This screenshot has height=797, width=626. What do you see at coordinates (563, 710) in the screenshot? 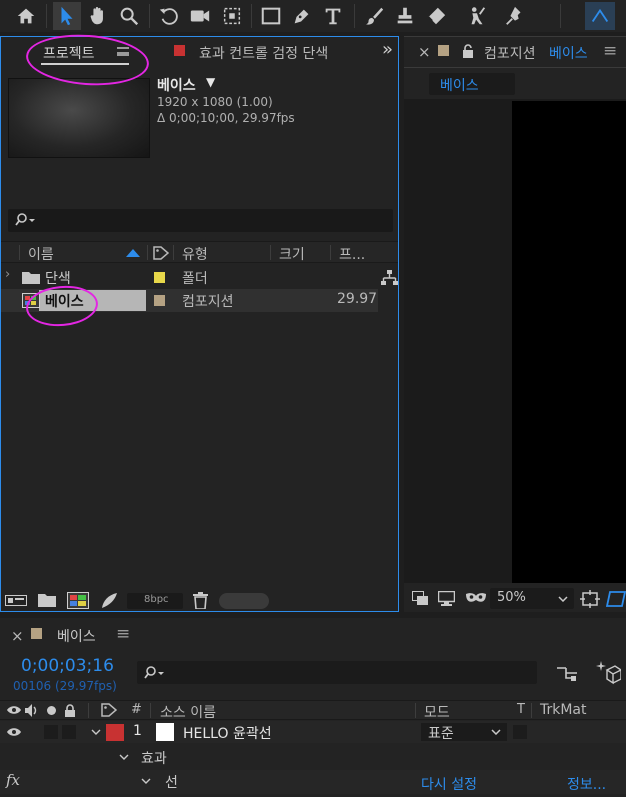
I see `column-trkmat: TrkMat` at bounding box center [563, 710].